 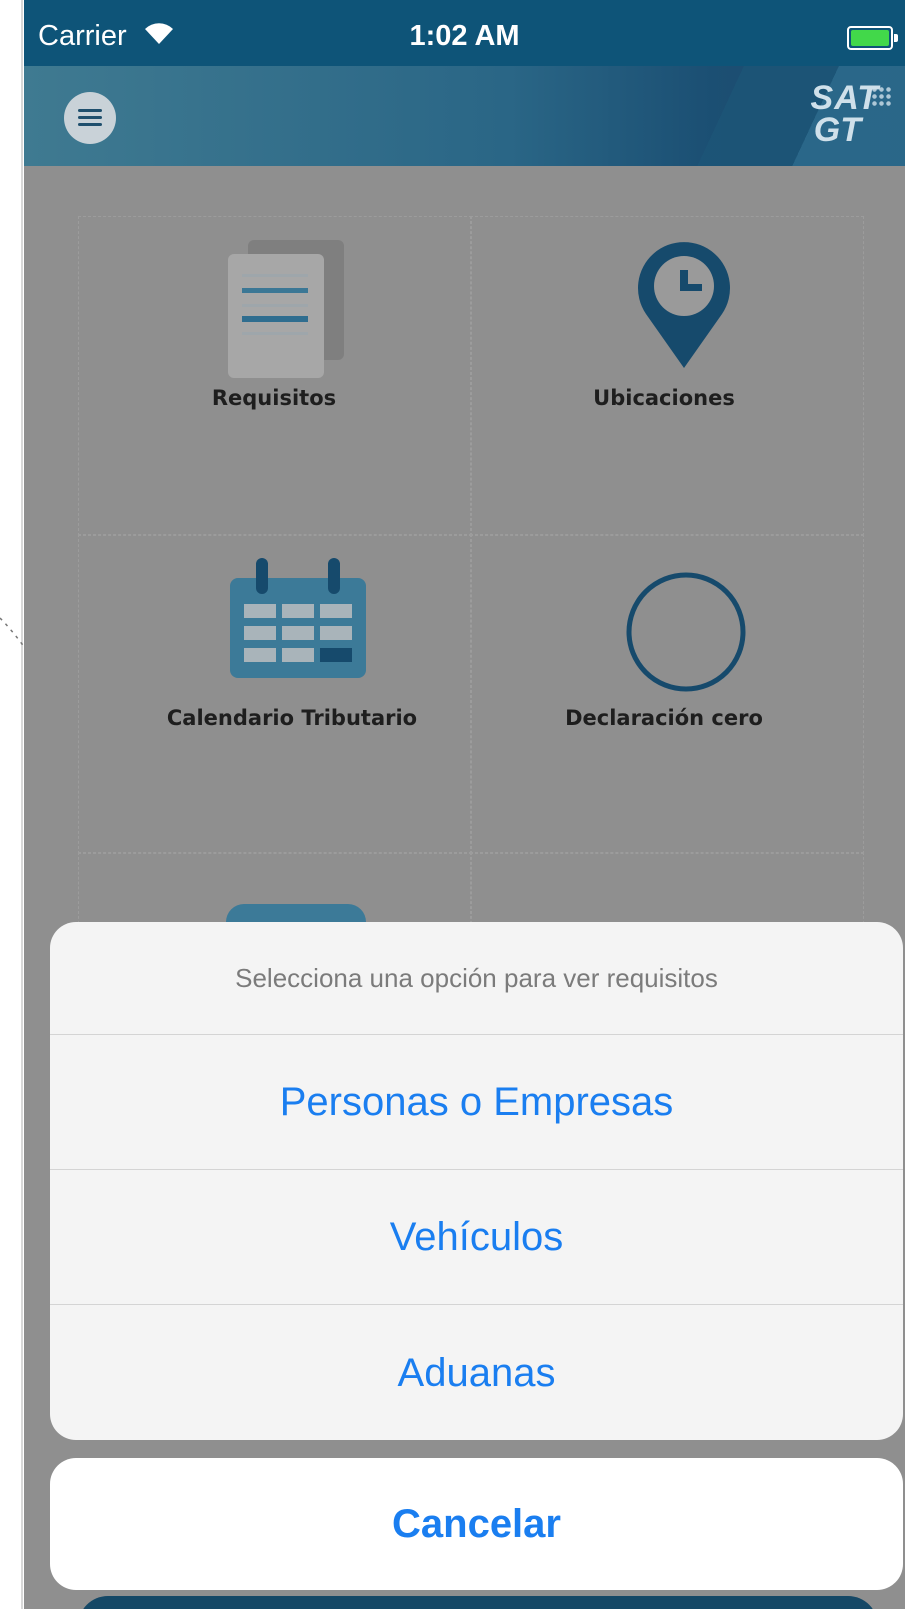 What do you see at coordinates (872, 38) in the screenshot?
I see `battery-icon` at bounding box center [872, 38].